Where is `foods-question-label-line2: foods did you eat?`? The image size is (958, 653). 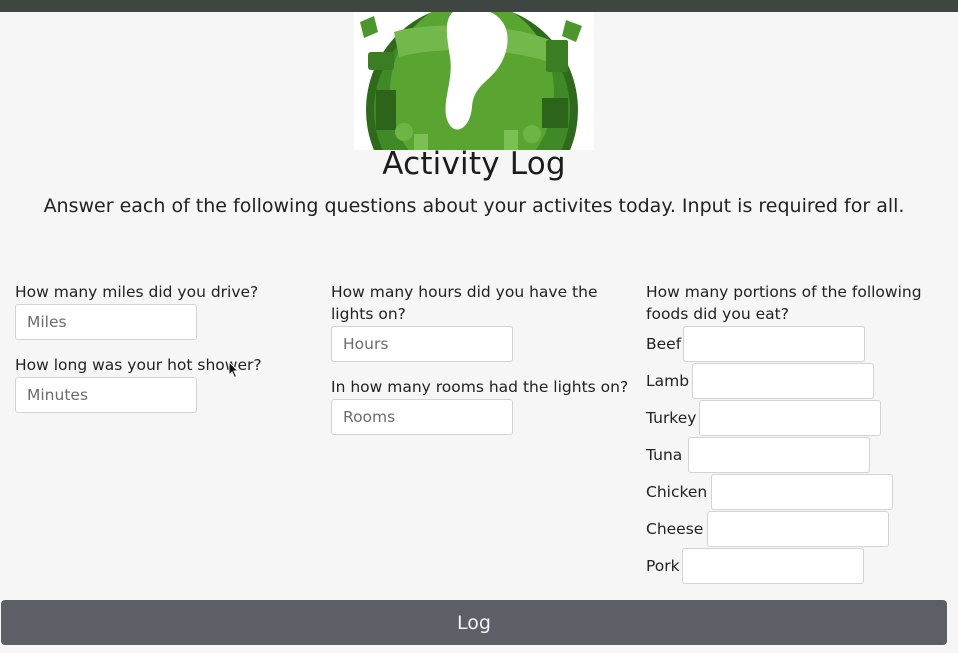 foods-question-label-line2: foods did you eat? is located at coordinates (717, 314).